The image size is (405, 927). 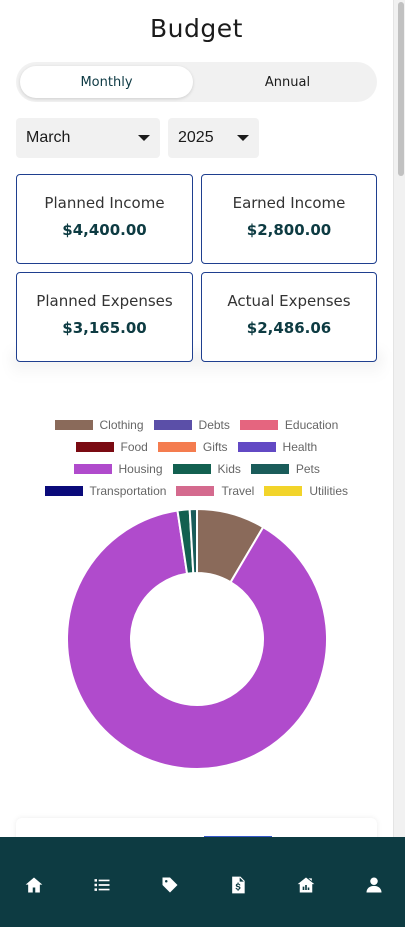 I want to click on card-label: Planned Income, so click(x=104, y=203).